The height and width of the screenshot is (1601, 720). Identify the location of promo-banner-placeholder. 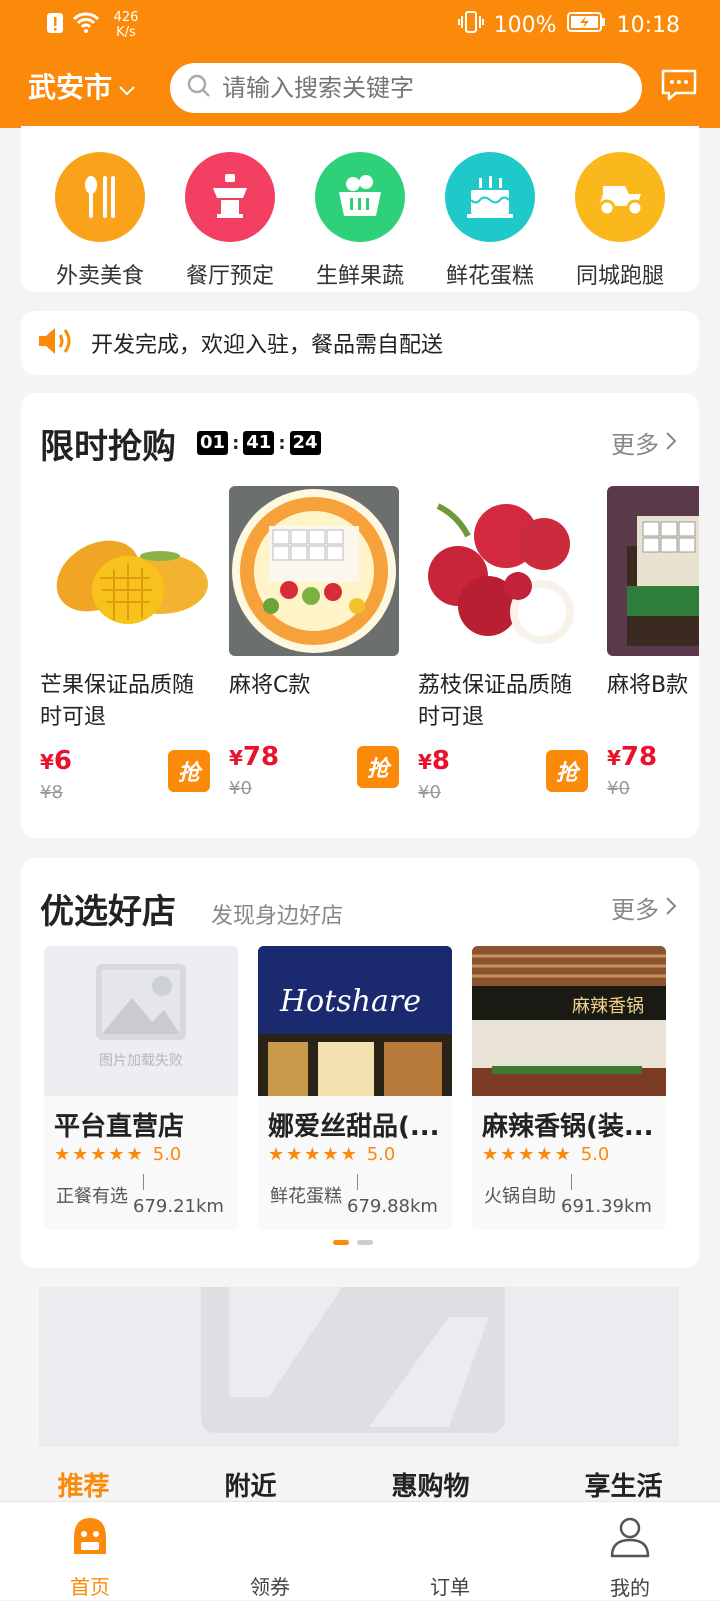
(359, 1367).